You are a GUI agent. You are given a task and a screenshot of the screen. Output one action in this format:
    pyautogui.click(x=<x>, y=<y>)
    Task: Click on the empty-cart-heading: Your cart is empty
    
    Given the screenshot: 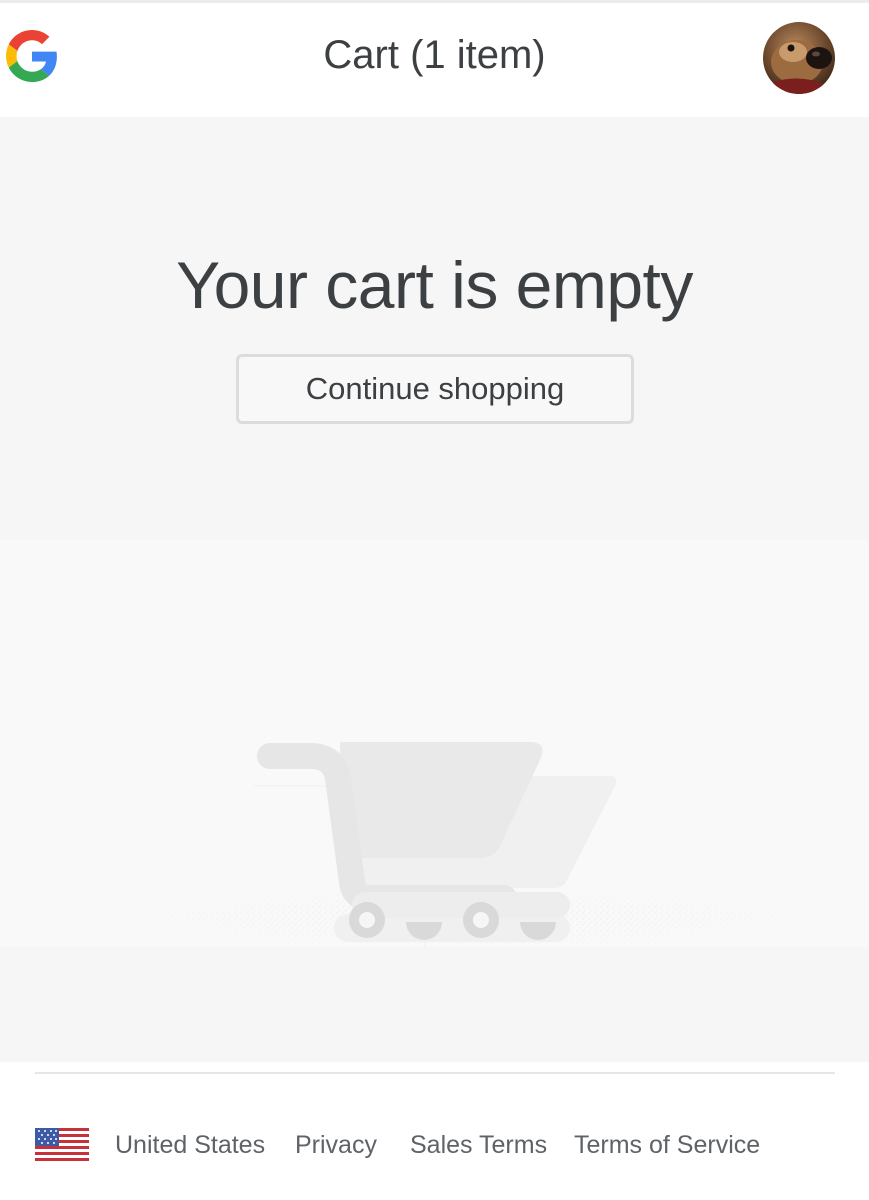 What is the action you would take?
    pyautogui.click(x=434, y=285)
    